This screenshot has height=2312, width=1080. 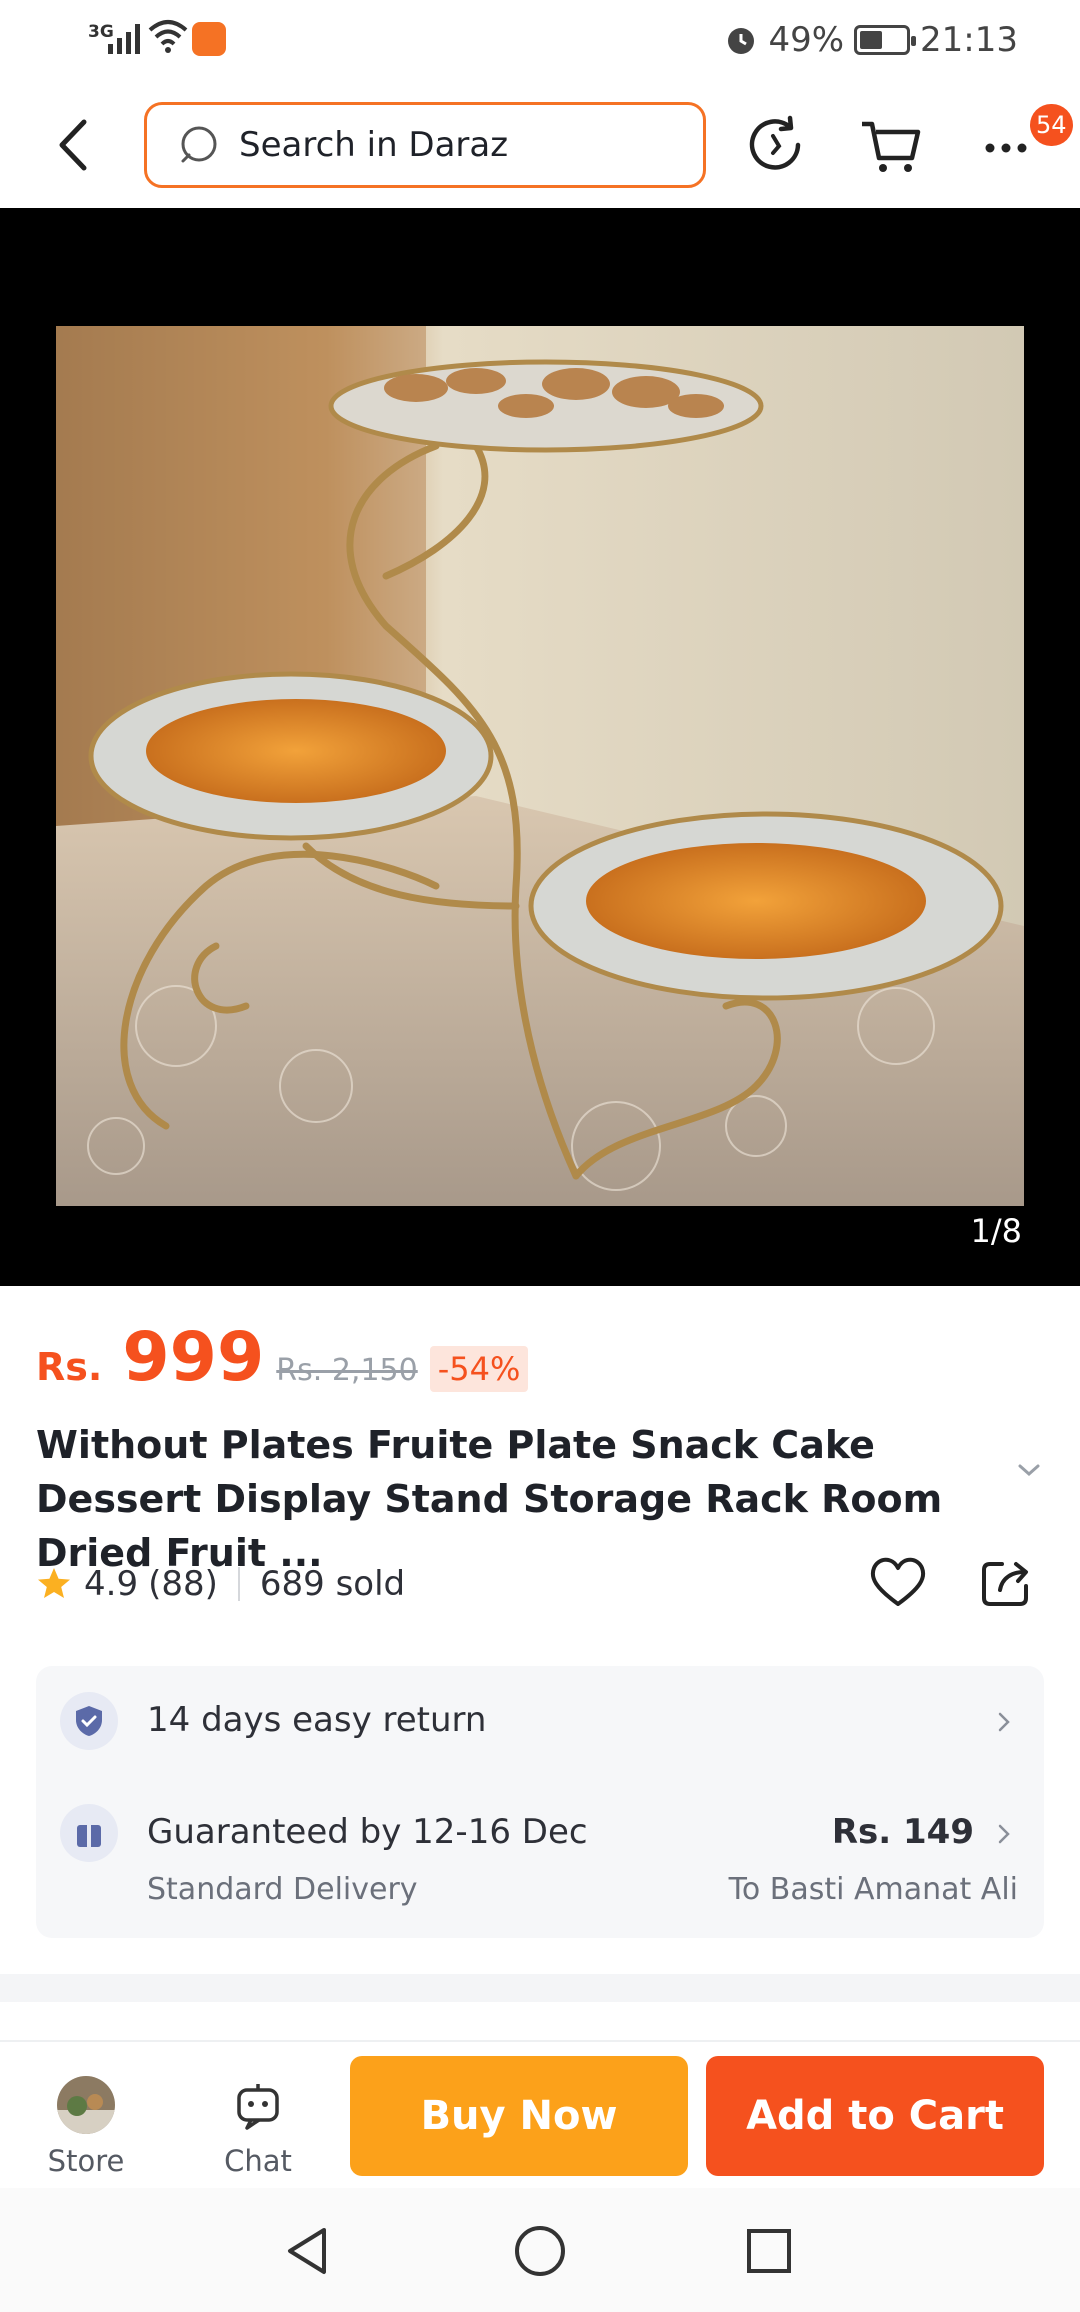 What do you see at coordinates (741, 41) in the screenshot?
I see `alarm-icon` at bounding box center [741, 41].